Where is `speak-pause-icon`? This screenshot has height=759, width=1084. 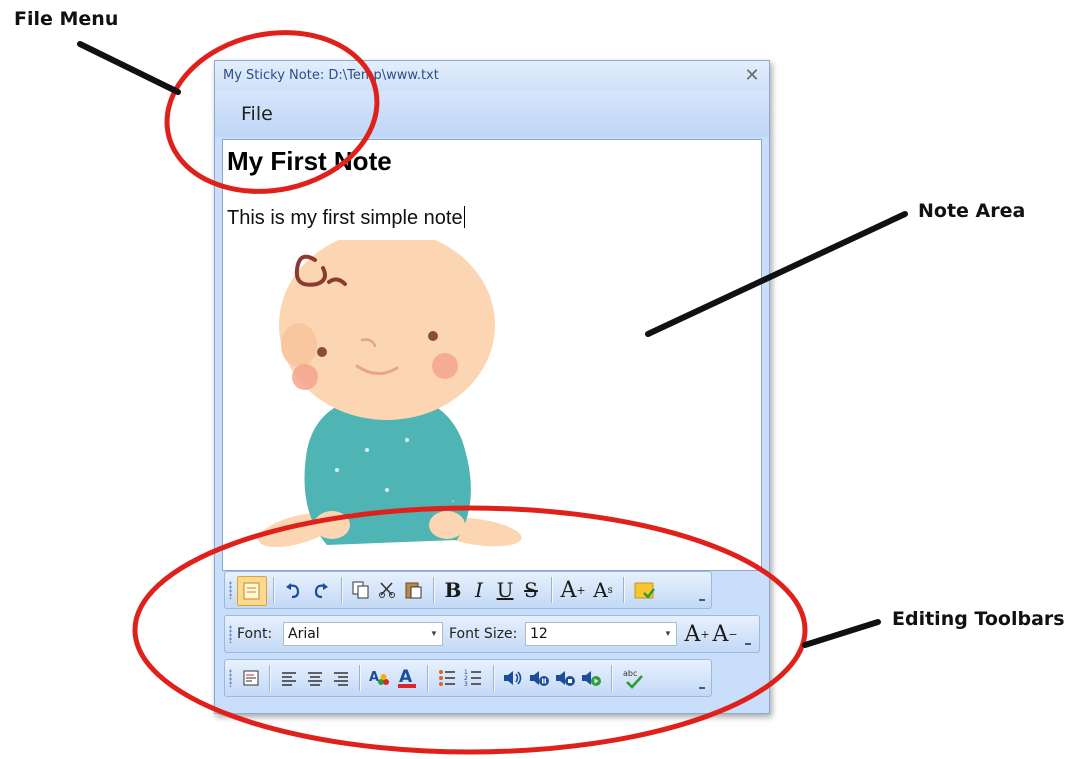 speak-pause-icon is located at coordinates (539, 678).